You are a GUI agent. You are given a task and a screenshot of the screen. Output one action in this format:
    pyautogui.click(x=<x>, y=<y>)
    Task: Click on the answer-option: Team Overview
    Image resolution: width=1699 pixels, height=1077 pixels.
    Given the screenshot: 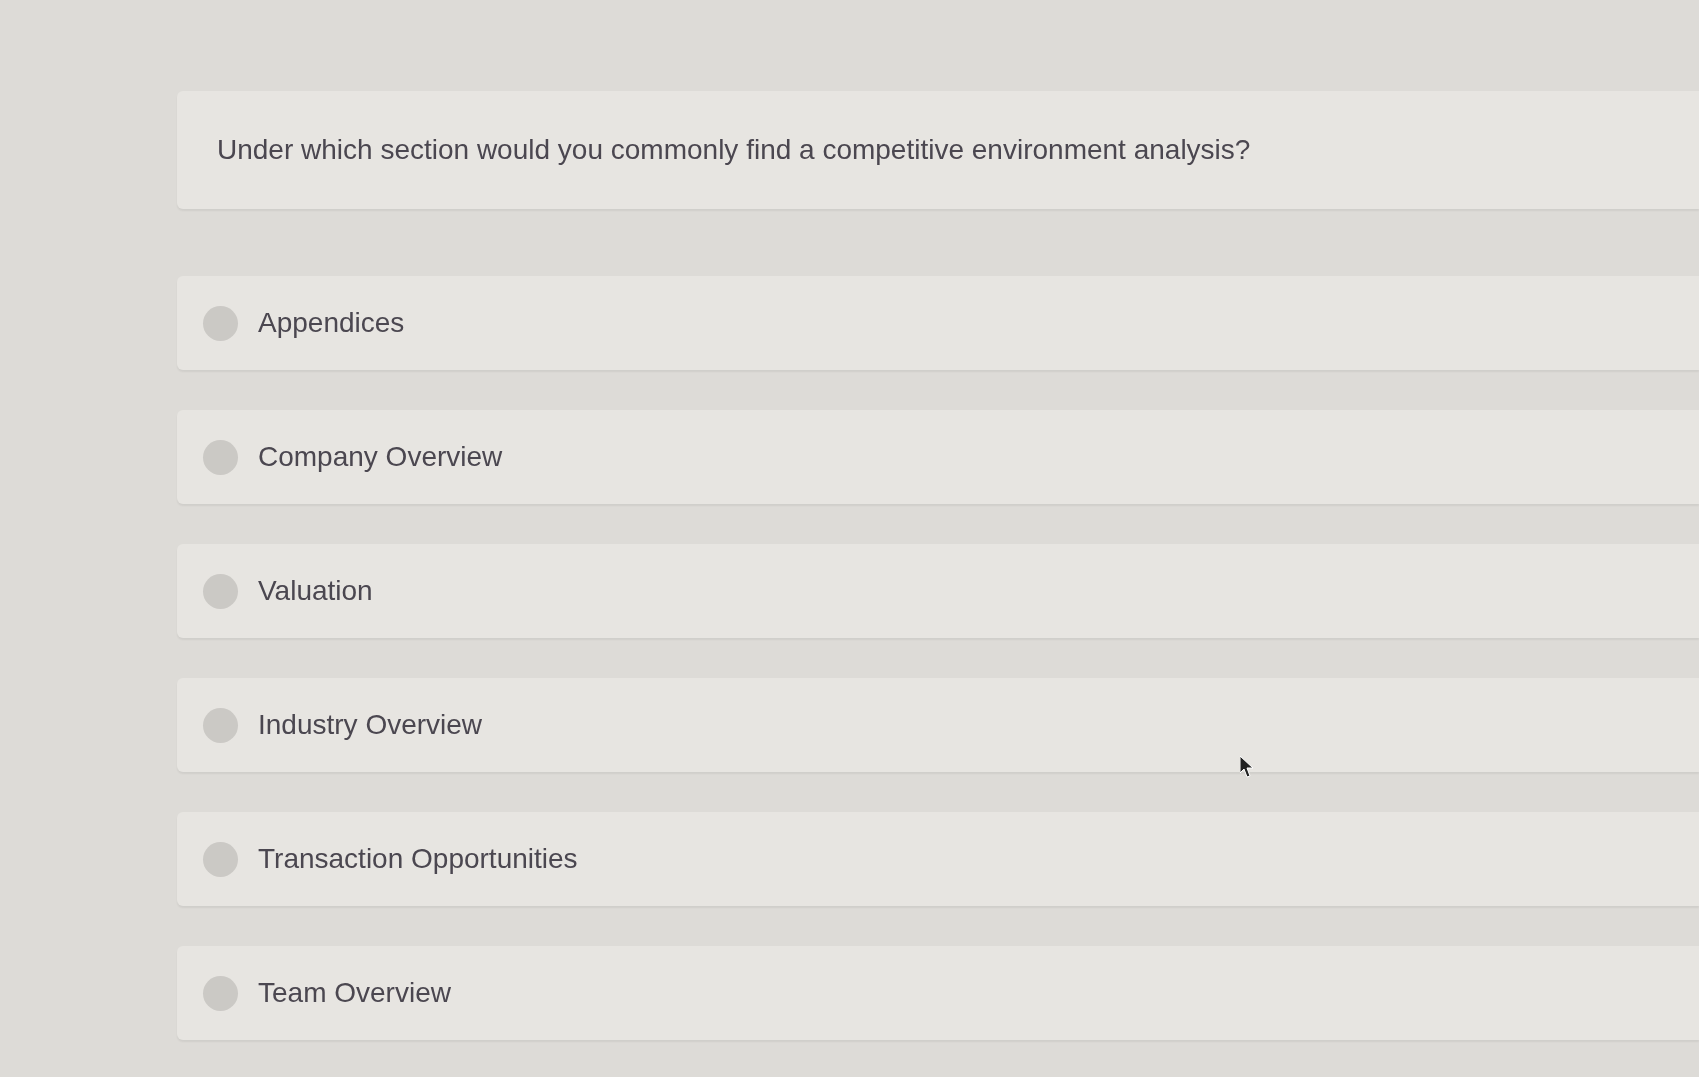 What is the action you would take?
    pyautogui.click(x=938, y=993)
    